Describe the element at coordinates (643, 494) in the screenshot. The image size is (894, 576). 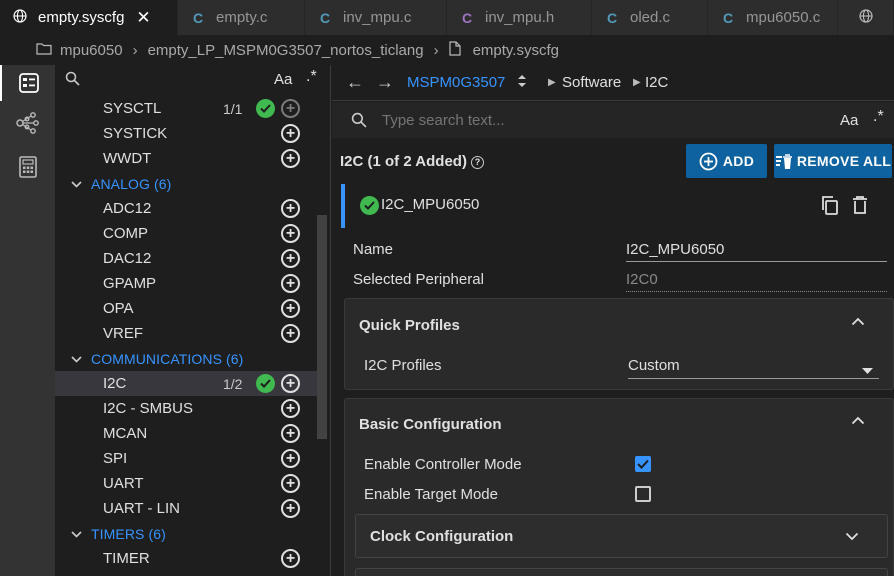
I see `target-mode-checkbox` at that location.